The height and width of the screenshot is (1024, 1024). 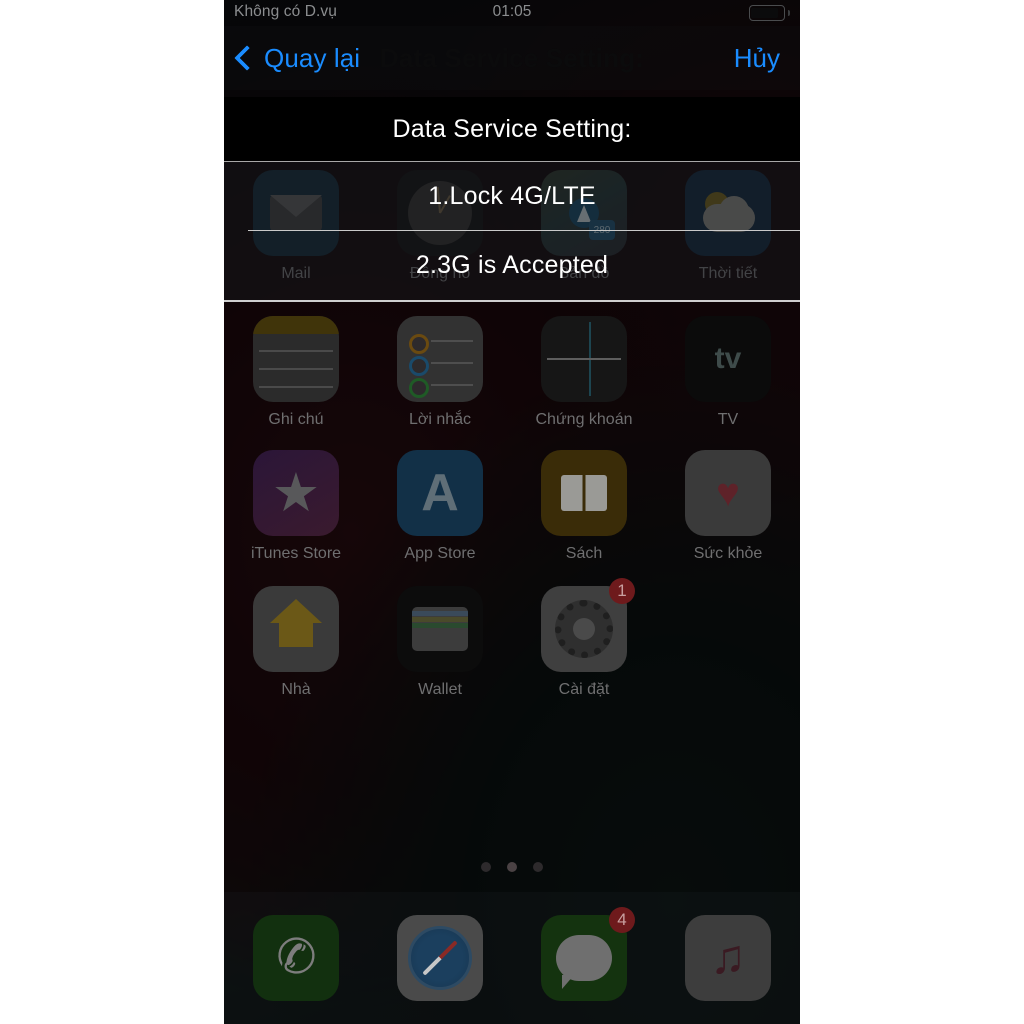 I want to click on tv-icon: tv, so click(x=728, y=359).